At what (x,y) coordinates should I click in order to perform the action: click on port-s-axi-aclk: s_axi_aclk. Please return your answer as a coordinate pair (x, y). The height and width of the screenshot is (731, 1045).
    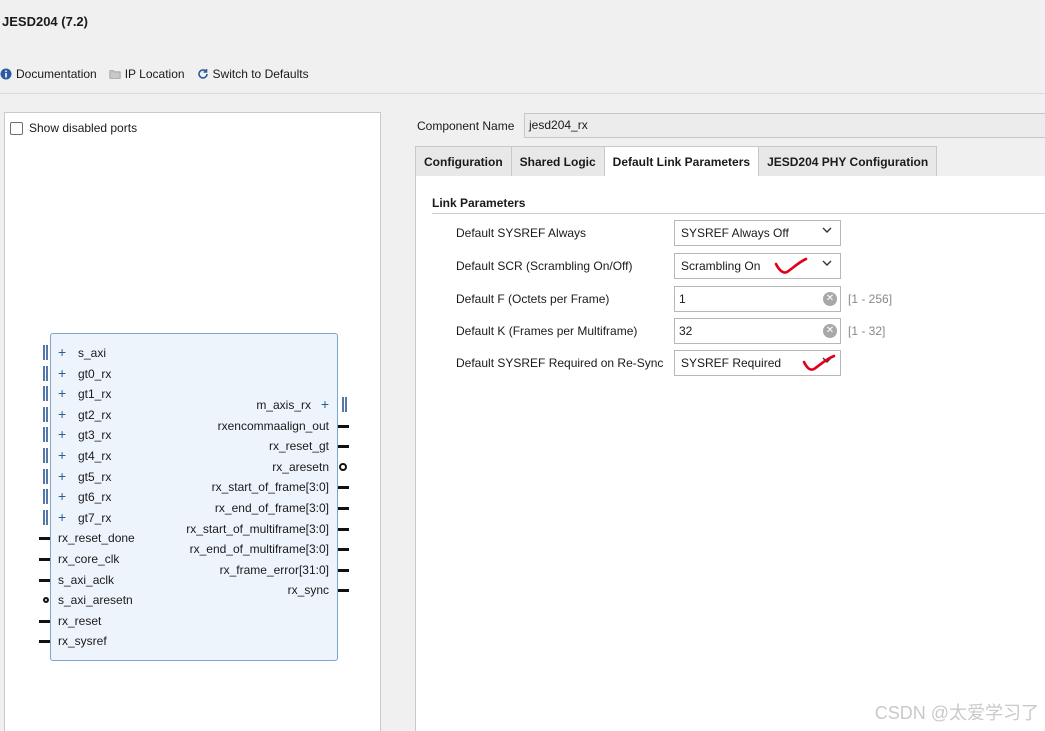
    Looking at the image, I should click on (86, 580).